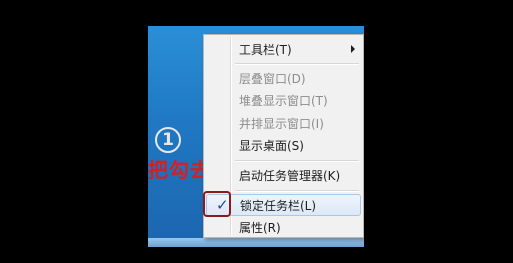 This screenshot has width=513, height=263. What do you see at coordinates (353, 49) in the screenshot?
I see `submenu-arrow-icon` at bounding box center [353, 49].